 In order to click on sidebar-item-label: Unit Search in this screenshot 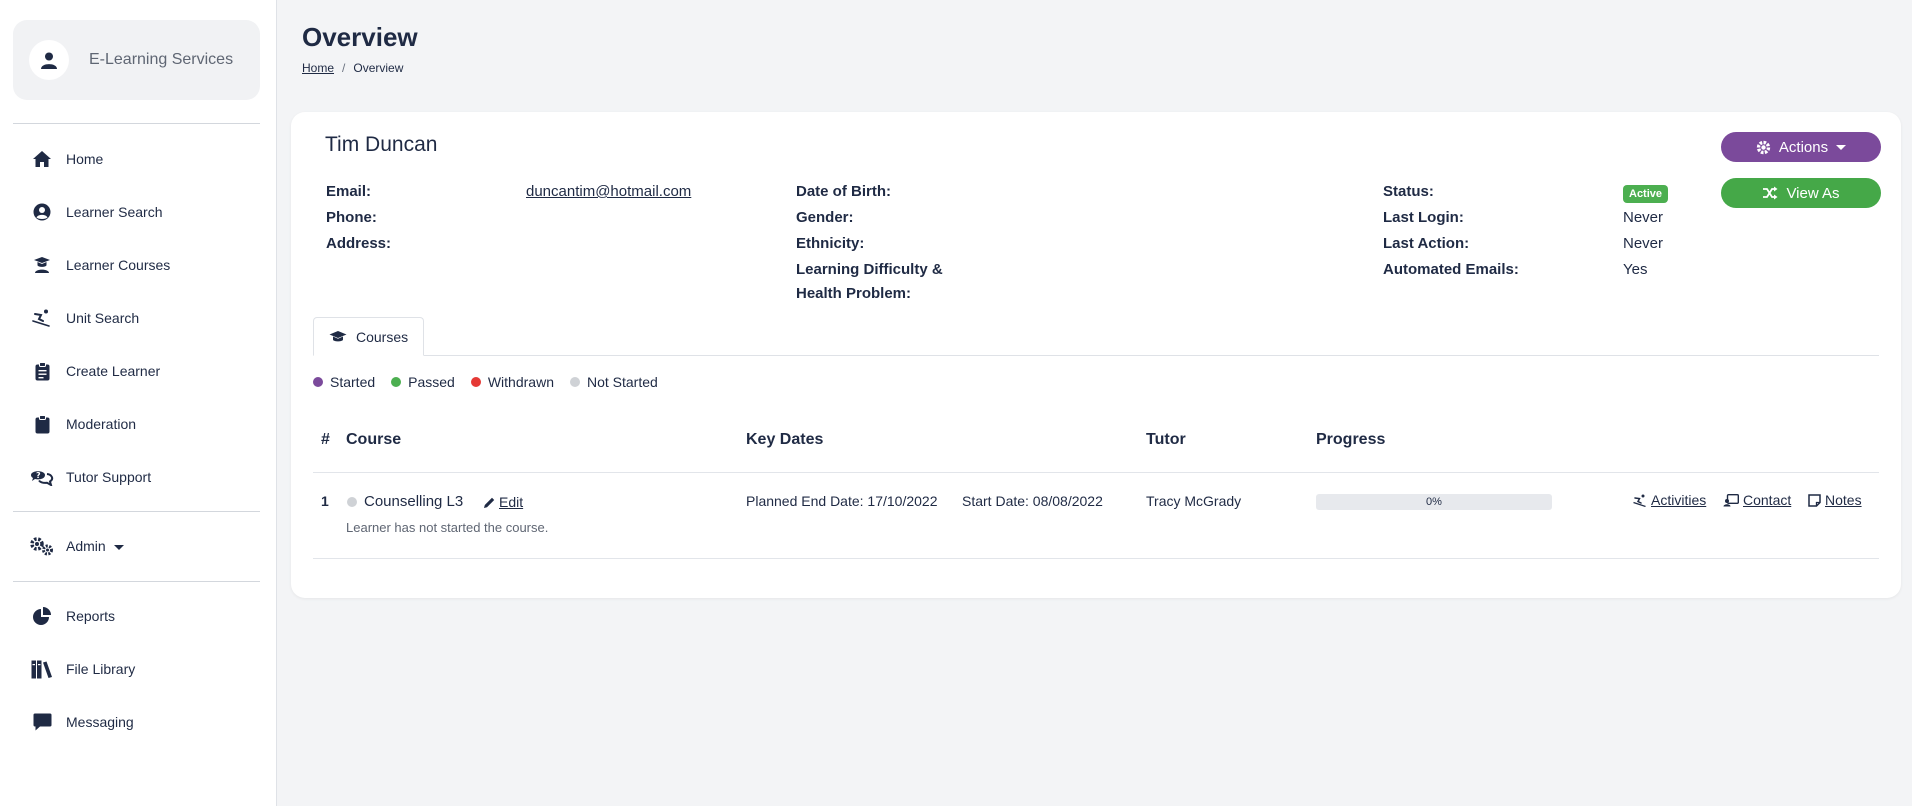, I will do `click(103, 318)`.